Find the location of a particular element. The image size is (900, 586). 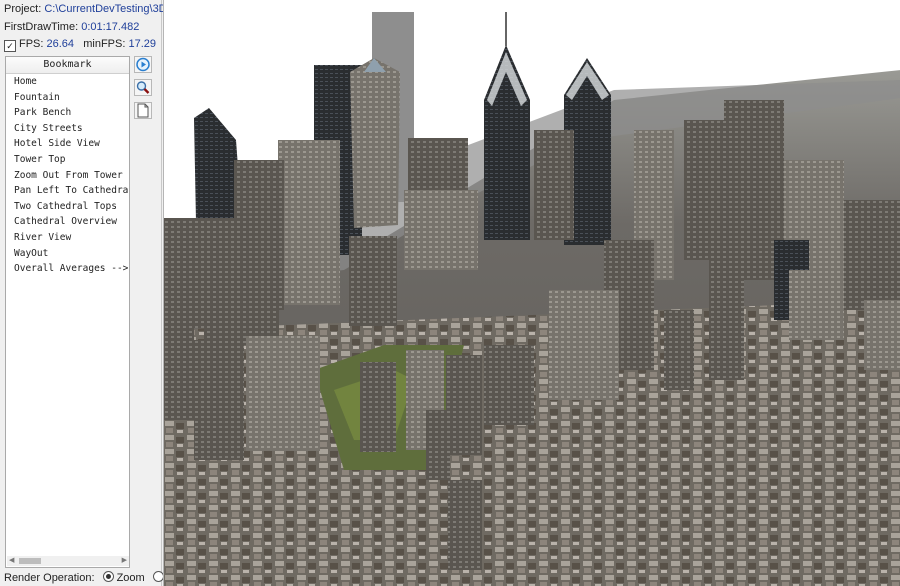

first-draw-row: FirstDrawTime: 0:01:17.482 is located at coordinates (71, 27).